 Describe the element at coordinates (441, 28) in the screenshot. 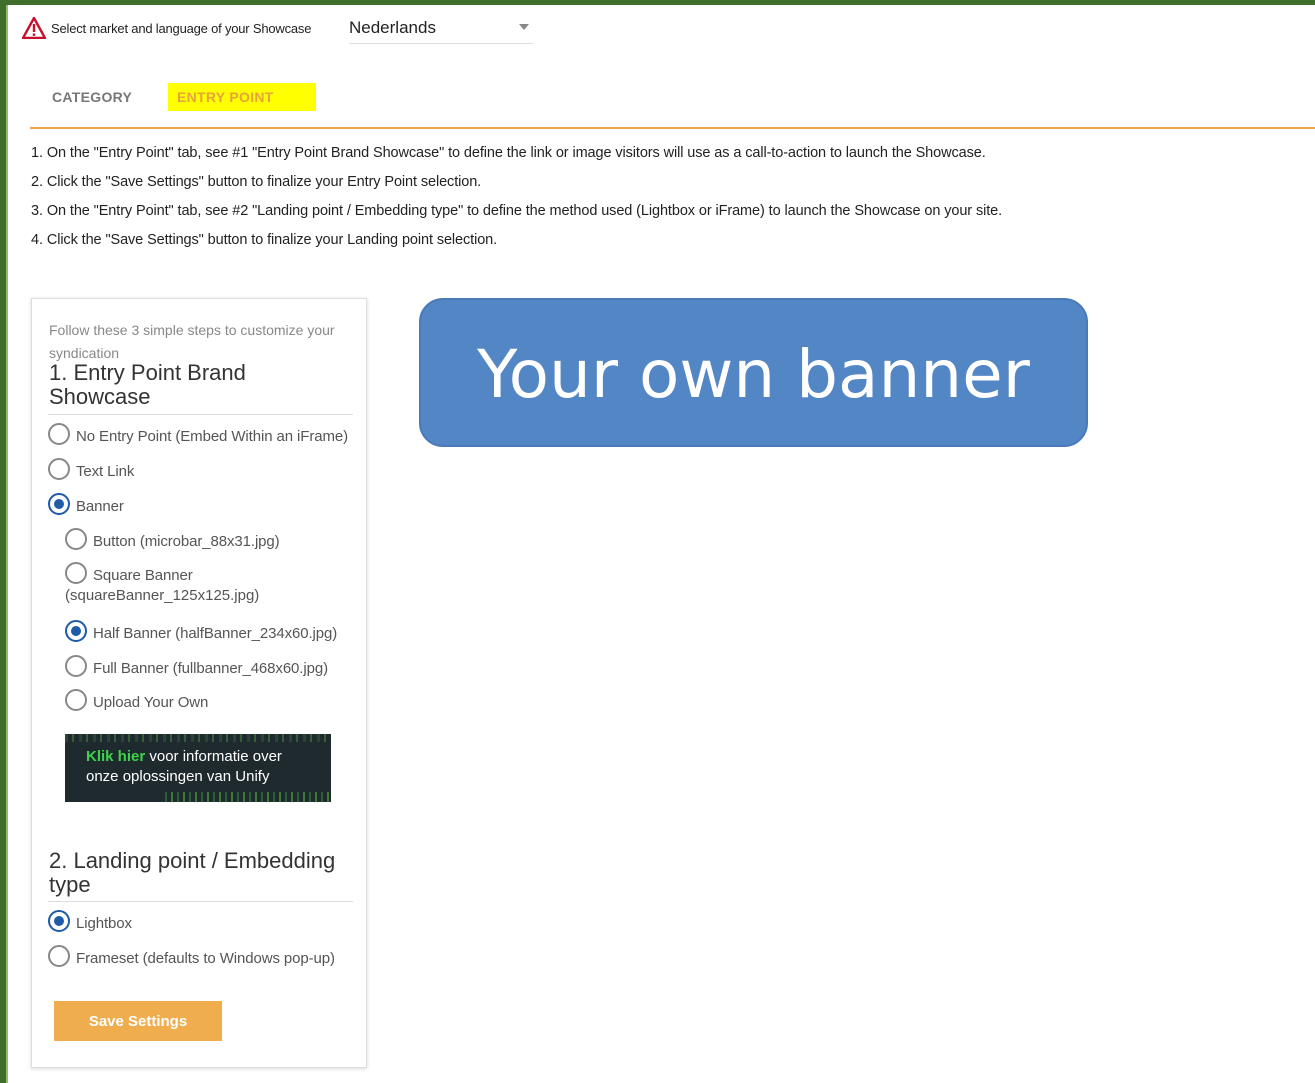

I see `language-select: Nederlands` at that location.